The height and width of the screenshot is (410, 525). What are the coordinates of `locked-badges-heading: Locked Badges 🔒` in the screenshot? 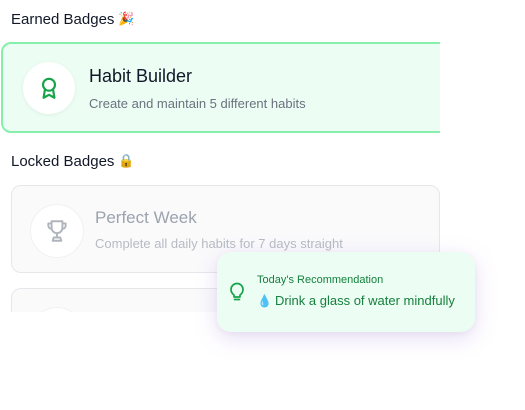 It's located at (73, 161).